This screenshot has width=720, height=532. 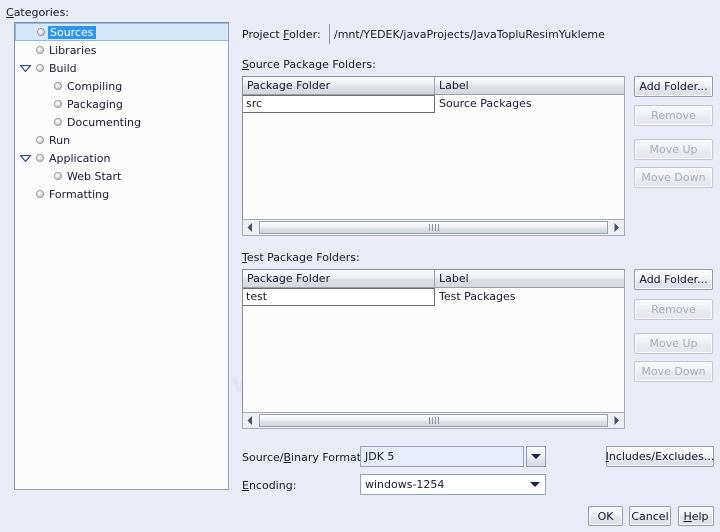 I want to click on cell-label: Source Packages, so click(x=529, y=104).